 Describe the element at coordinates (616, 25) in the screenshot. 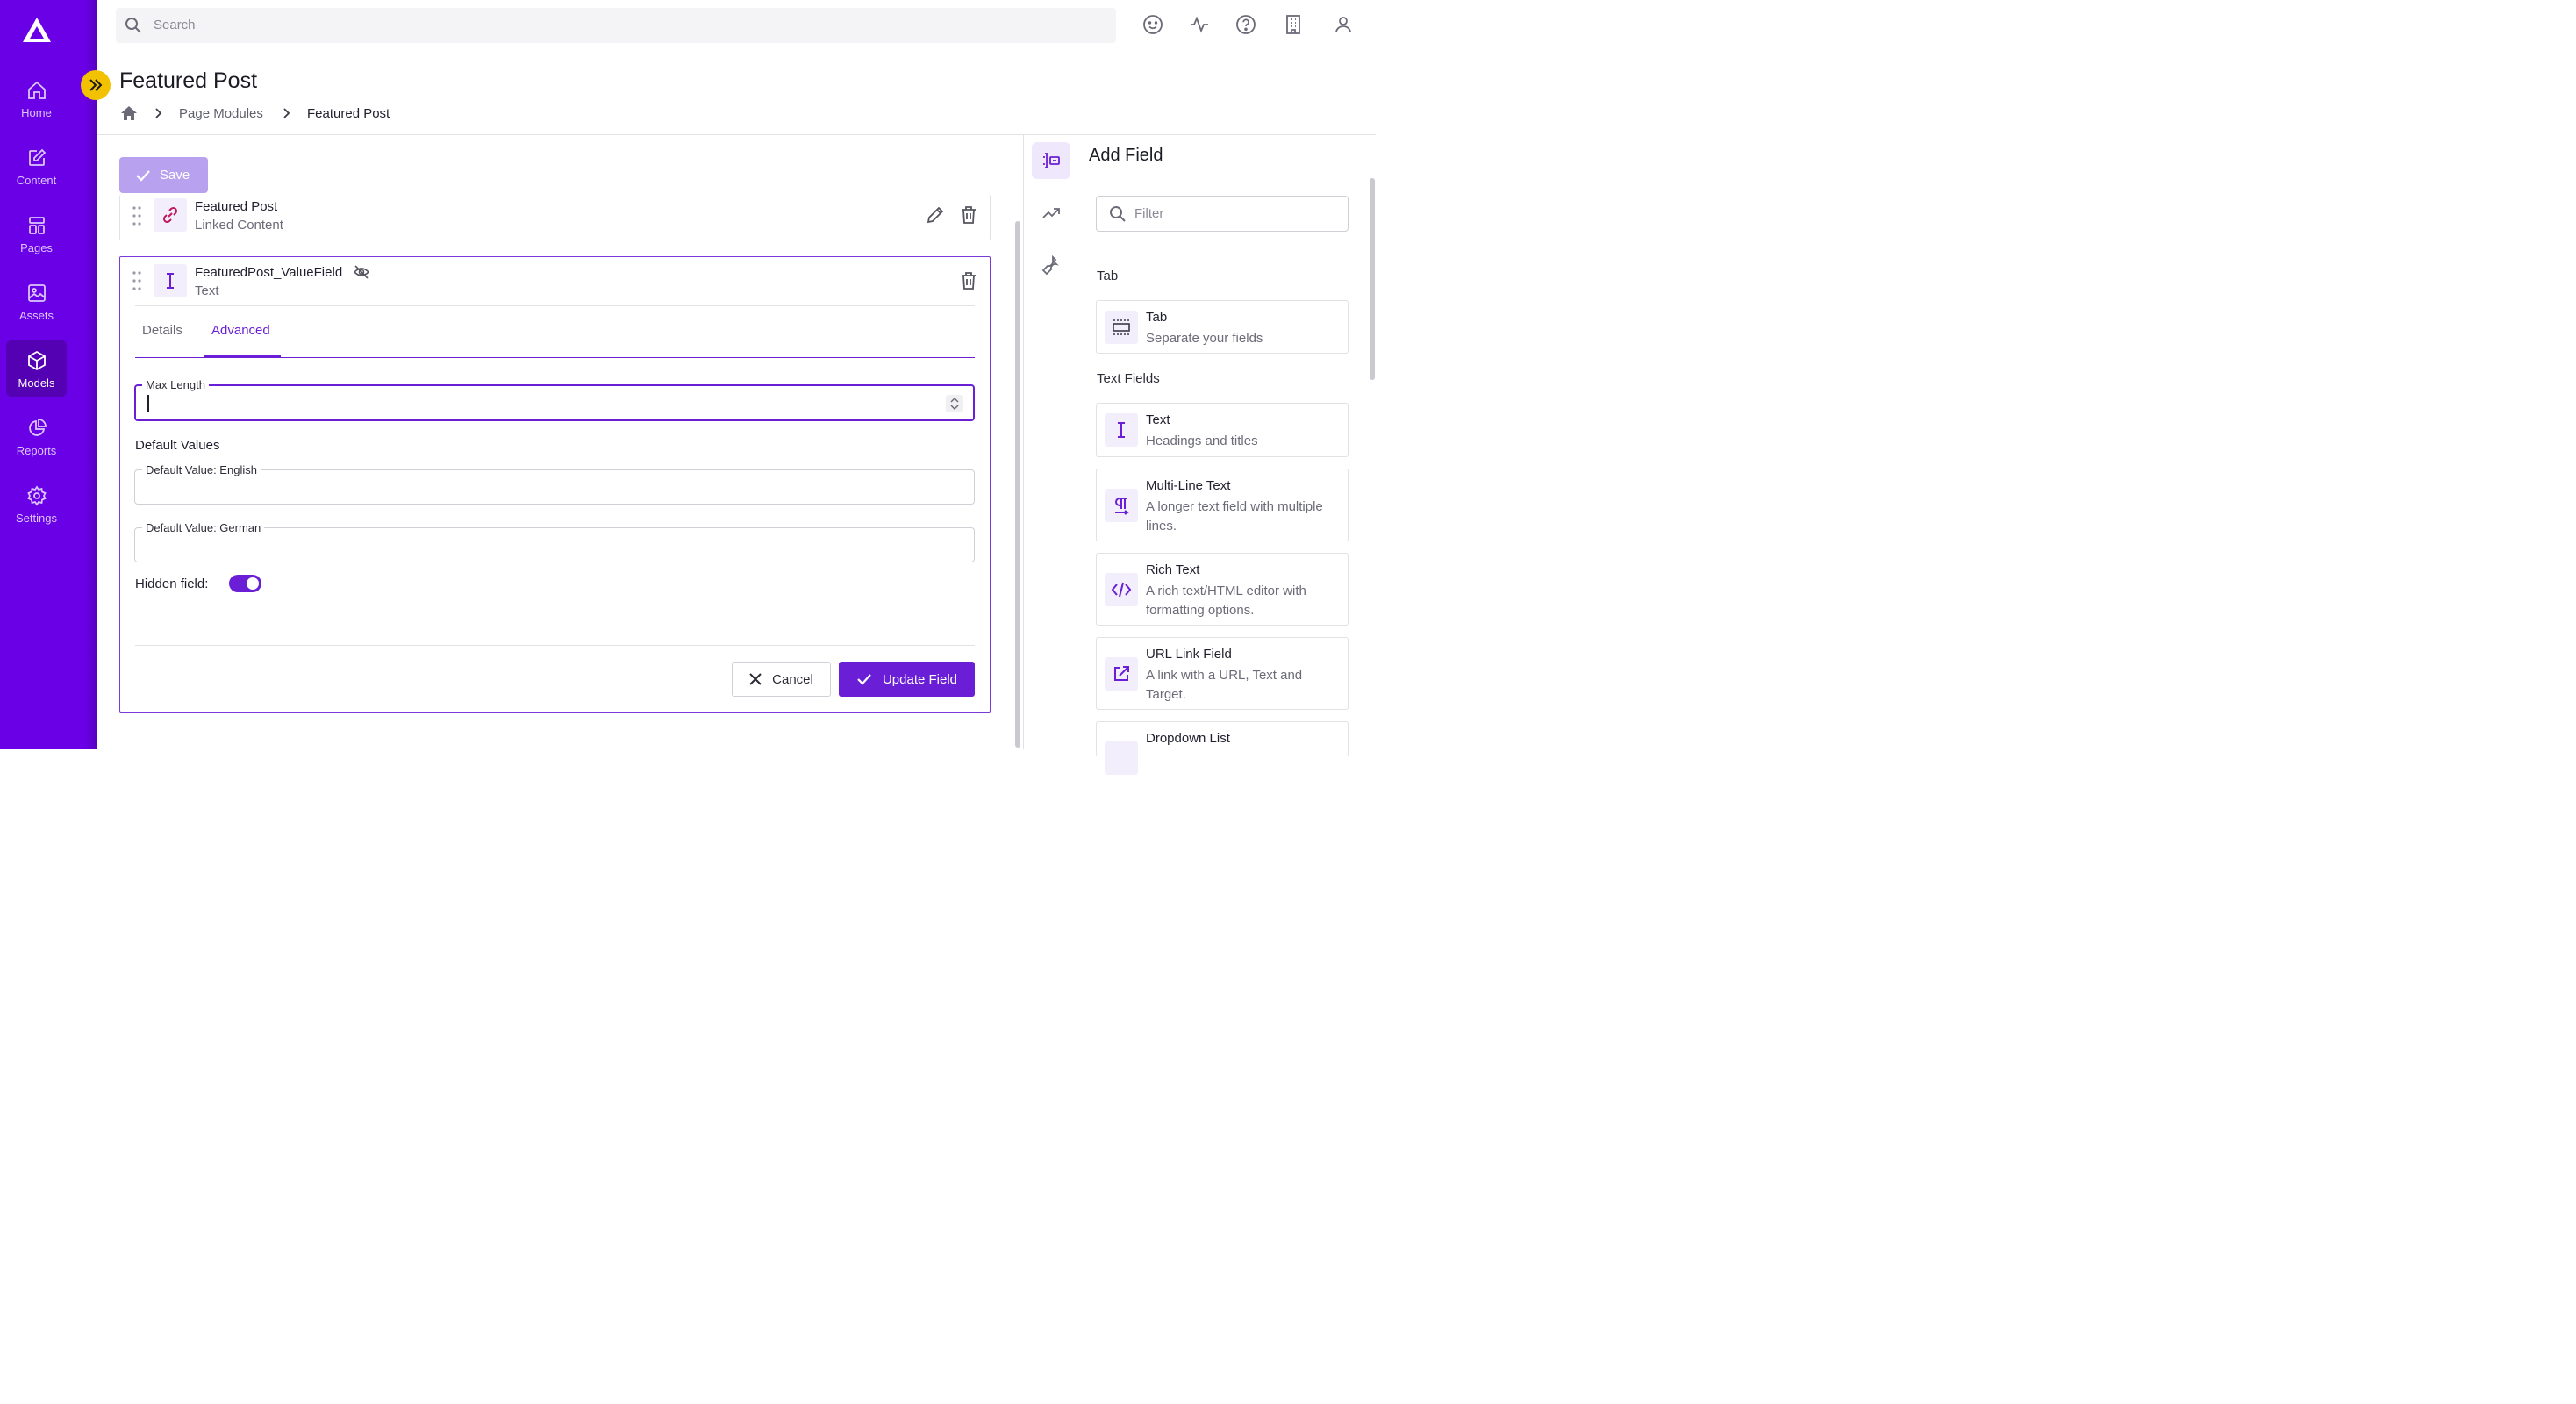

I see `search-input: Search` at that location.